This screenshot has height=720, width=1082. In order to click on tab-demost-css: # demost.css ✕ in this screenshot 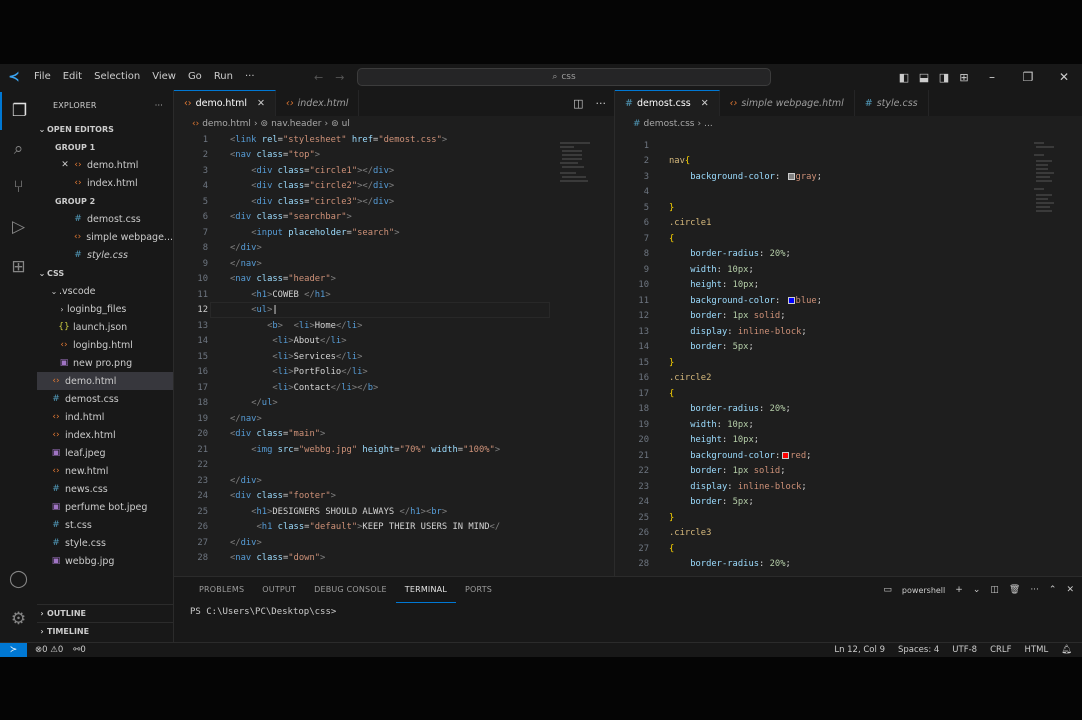, I will do `click(667, 103)`.